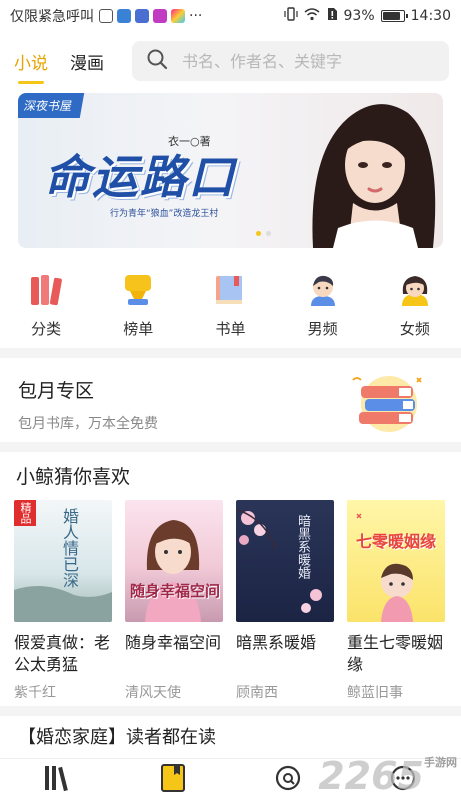 The width and height of the screenshot is (461, 800). Describe the element at coordinates (276, 642) in the screenshot. I see `book-title: 暗黑系暖婚` at that location.